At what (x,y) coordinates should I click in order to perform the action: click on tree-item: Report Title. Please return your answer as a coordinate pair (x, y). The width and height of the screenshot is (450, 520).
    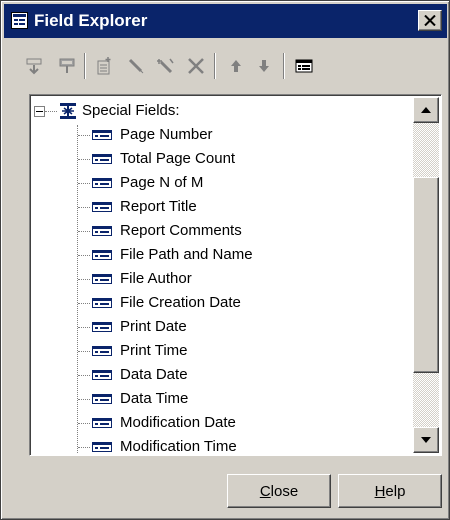
    Looking at the image, I should click on (221, 207).